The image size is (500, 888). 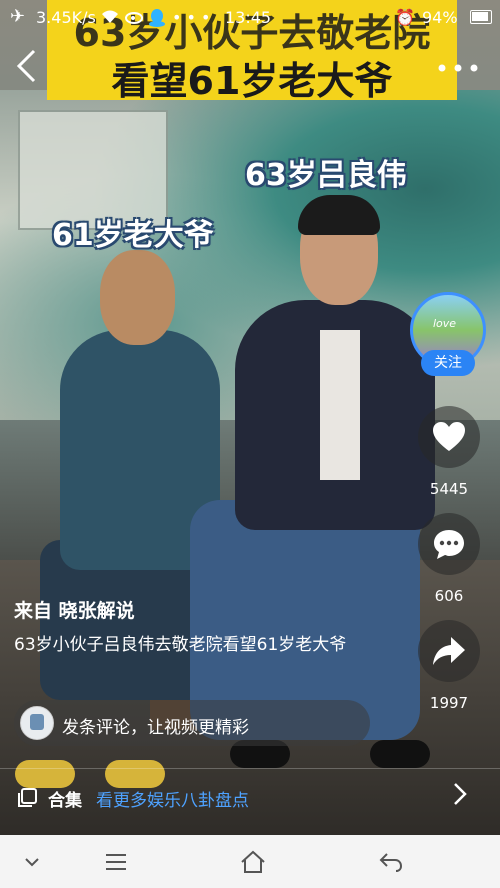 I want to click on chevron-left-icon, so click(x=26, y=66).